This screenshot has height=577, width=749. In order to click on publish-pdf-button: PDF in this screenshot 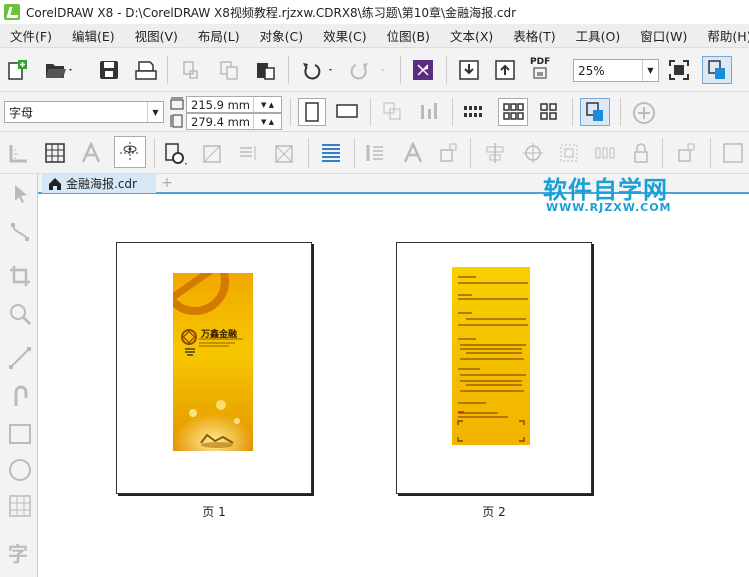, I will do `click(540, 68)`.